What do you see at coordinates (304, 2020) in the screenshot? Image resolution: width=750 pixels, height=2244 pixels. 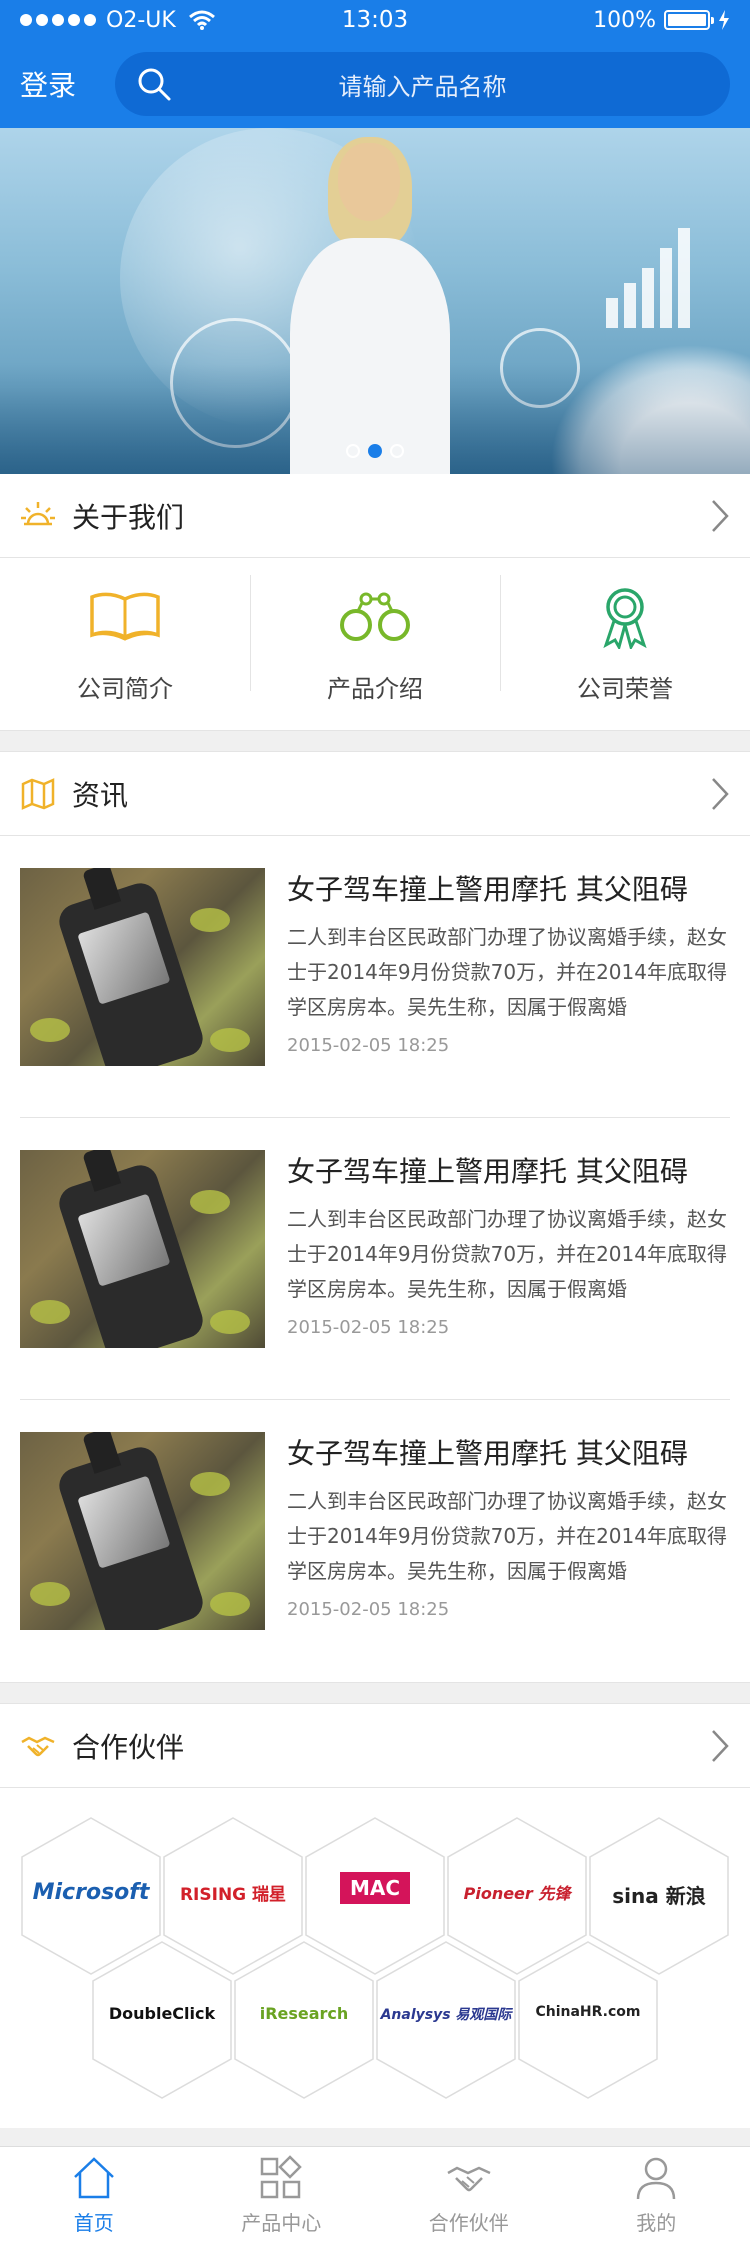 I see `partner-logo-iresearch: iResearch` at bounding box center [304, 2020].